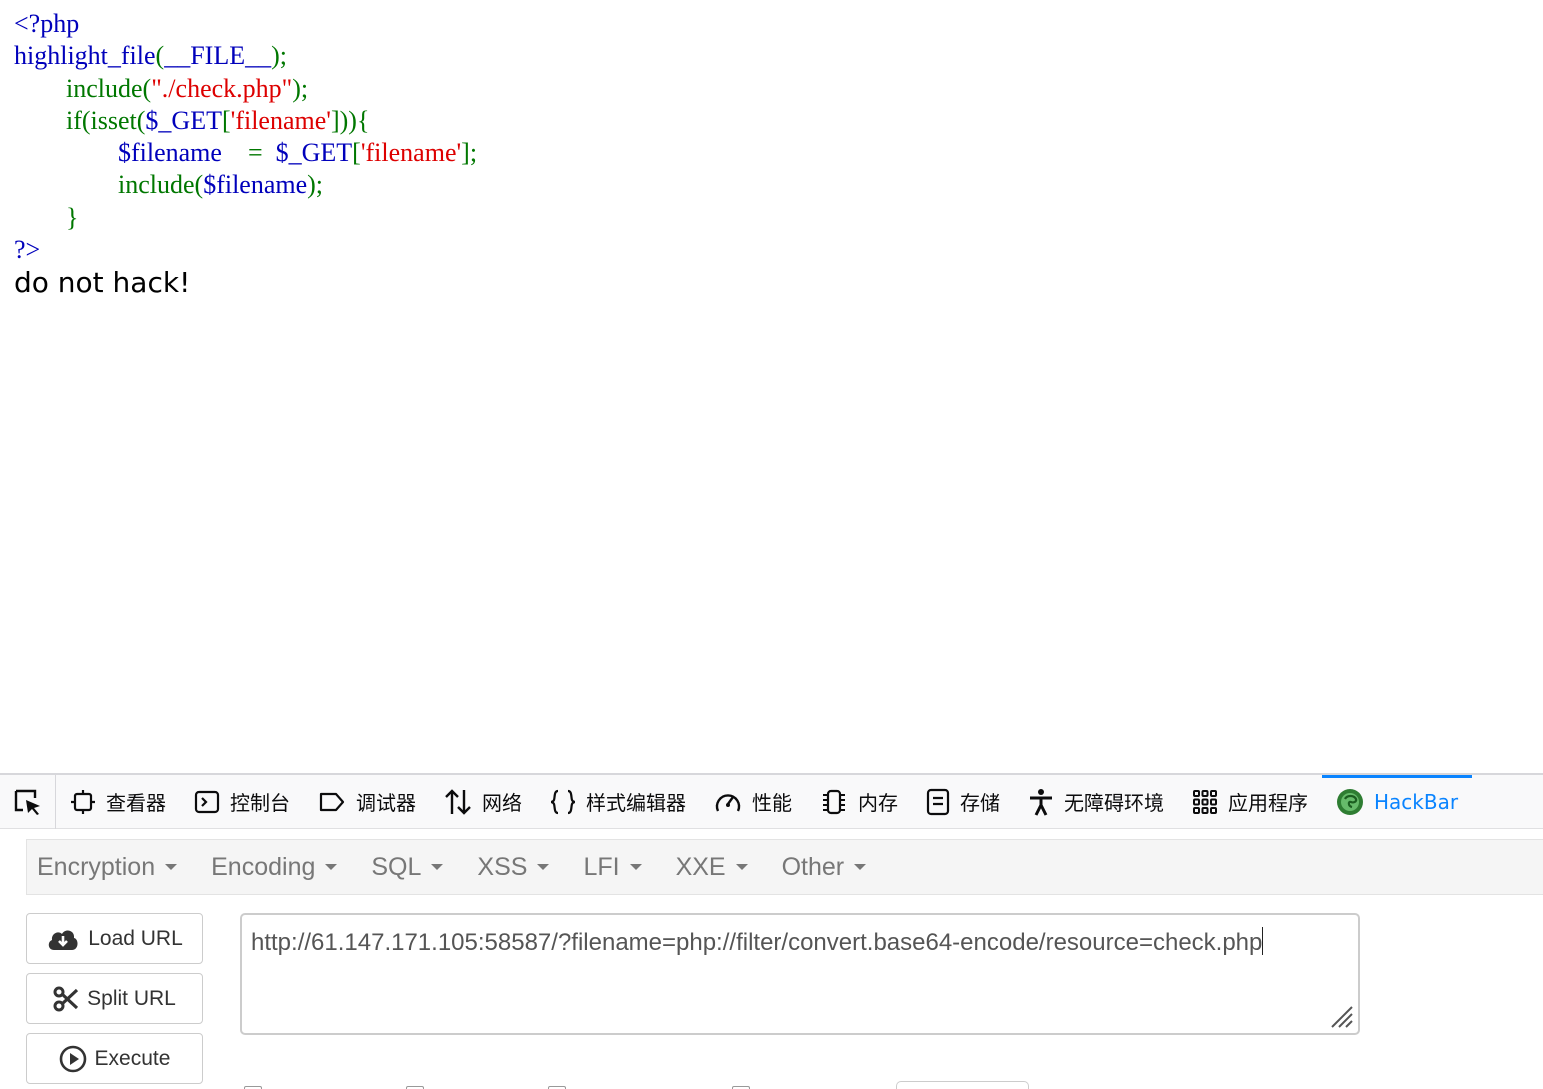 This screenshot has width=1543, height=1089. I want to click on menu-label: SQL, so click(396, 866).